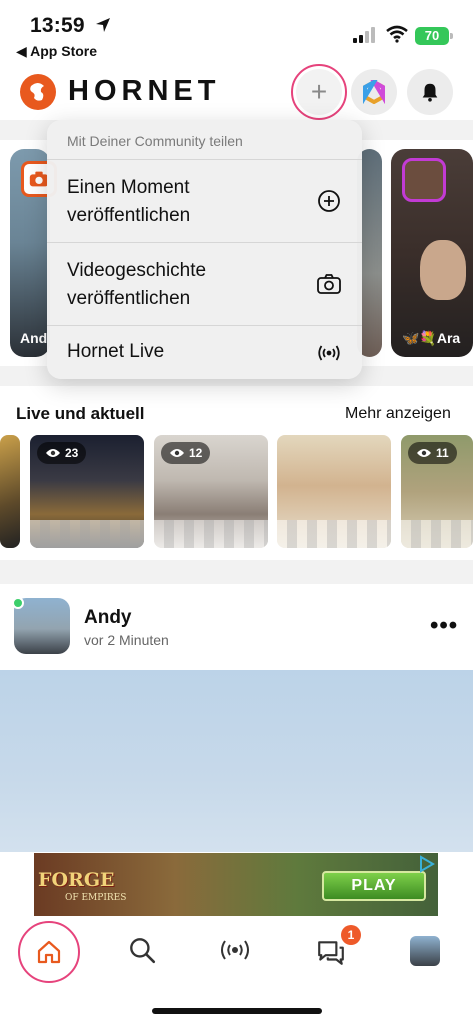 This screenshot has width=473, height=1024. Describe the element at coordinates (144, 91) in the screenshot. I see `brand-title: HORNET` at that location.